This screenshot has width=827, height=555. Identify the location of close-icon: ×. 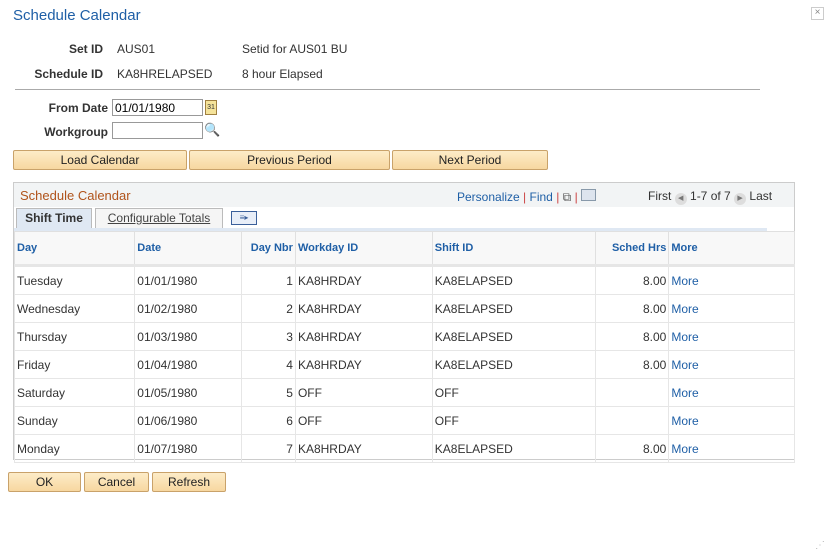
(817, 13).